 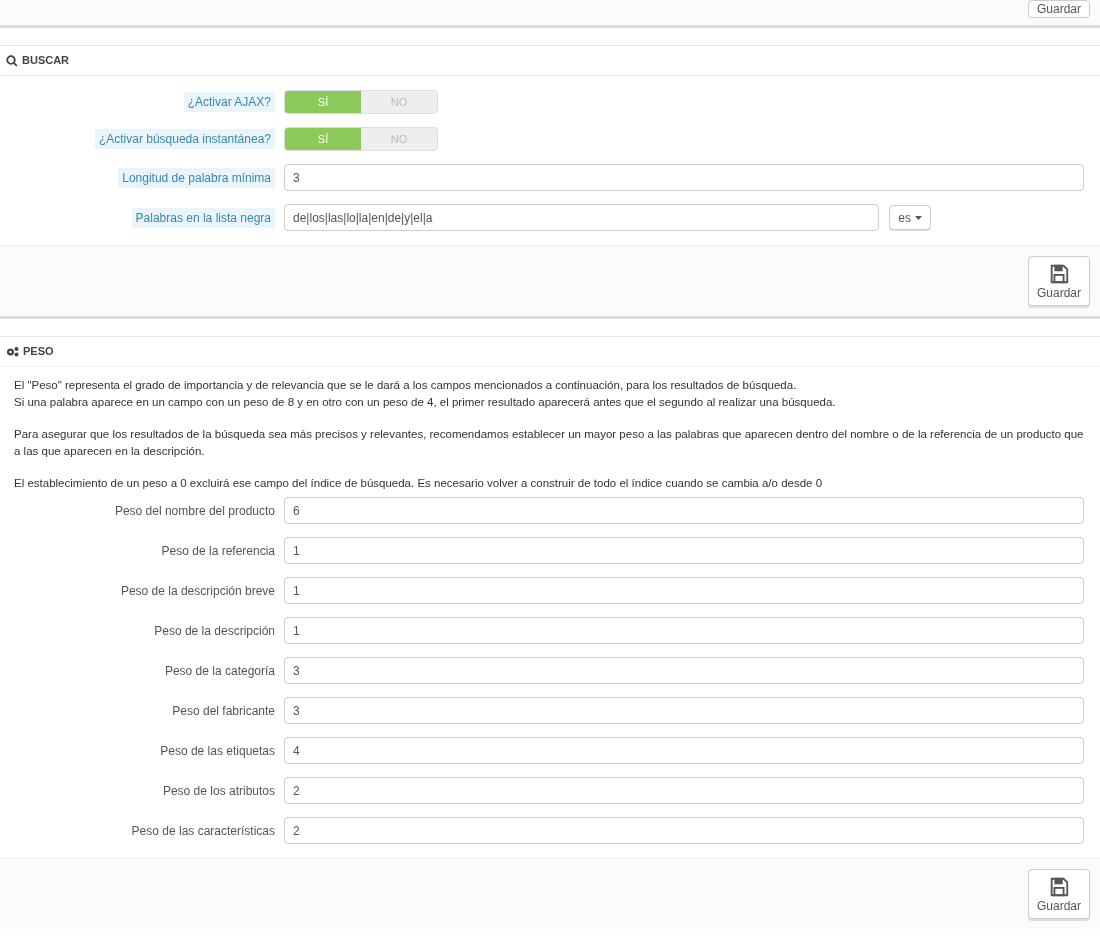 What do you see at coordinates (12, 351) in the screenshot?
I see `gears-icon` at bounding box center [12, 351].